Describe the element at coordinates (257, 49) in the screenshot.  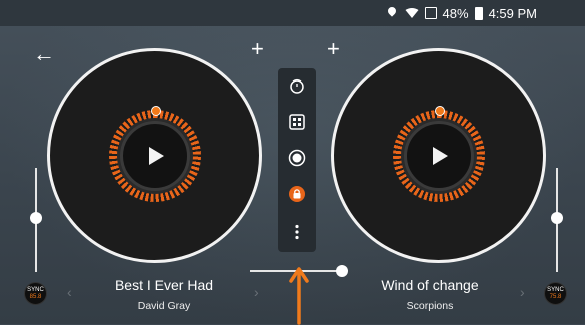
I see `add-track-left-icon: +` at that location.